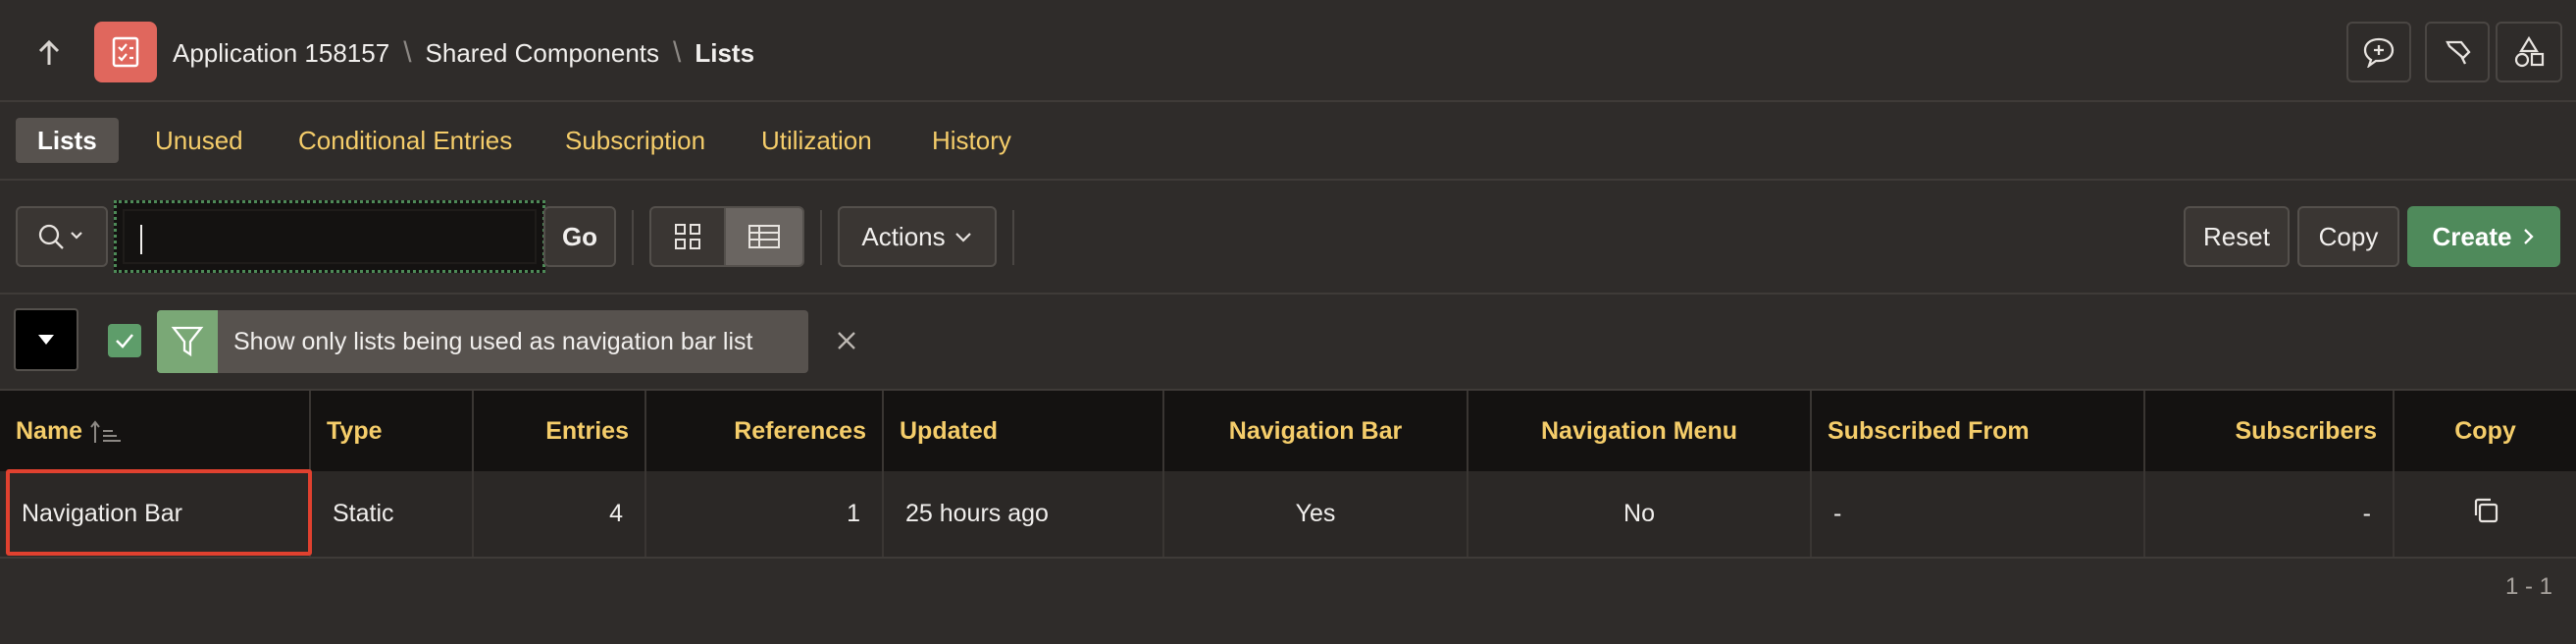 The width and height of the screenshot is (2576, 644). I want to click on cell-subscribed-from: -, so click(1978, 515).